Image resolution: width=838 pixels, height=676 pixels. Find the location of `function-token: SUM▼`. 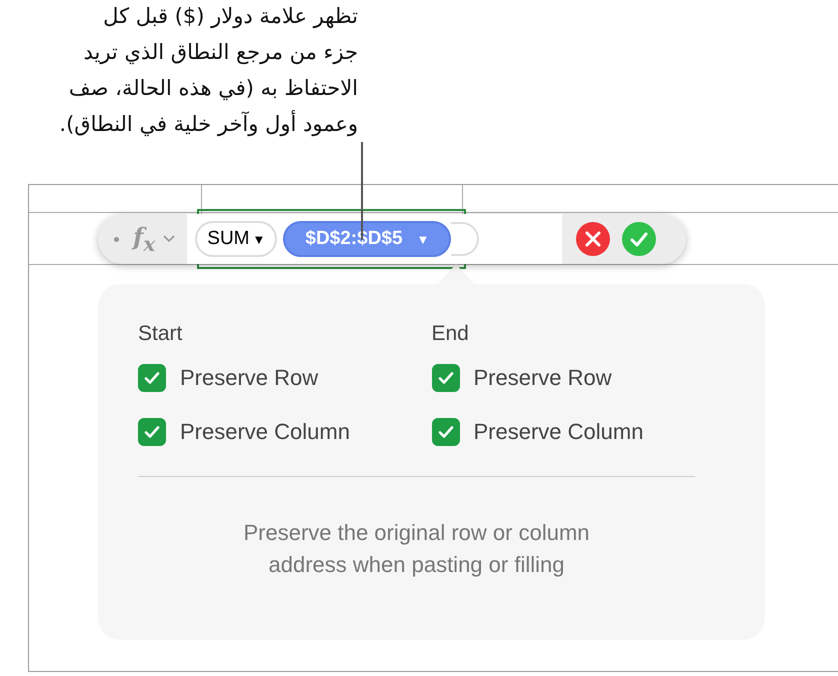

function-token: SUM▼ is located at coordinates (236, 239).